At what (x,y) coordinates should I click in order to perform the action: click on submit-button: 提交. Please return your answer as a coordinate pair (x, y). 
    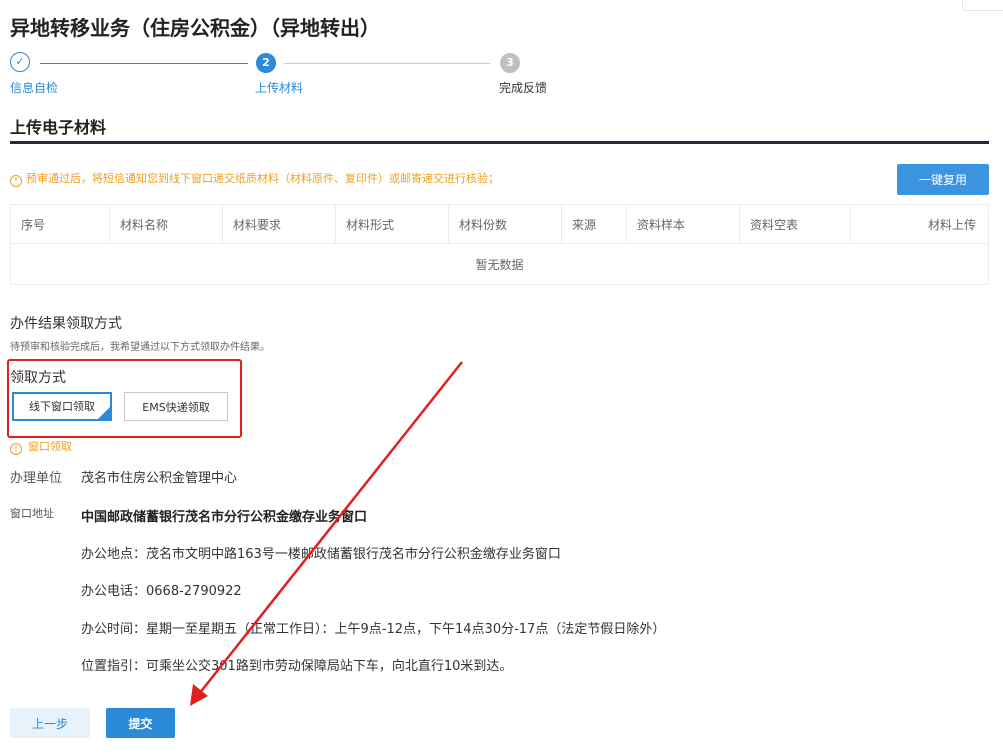
    Looking at the image, I should click on (140, 723).